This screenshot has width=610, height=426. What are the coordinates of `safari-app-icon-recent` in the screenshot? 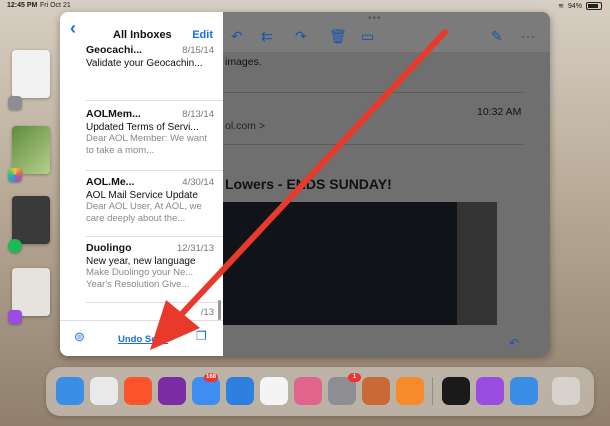 It's located at (524, 391).